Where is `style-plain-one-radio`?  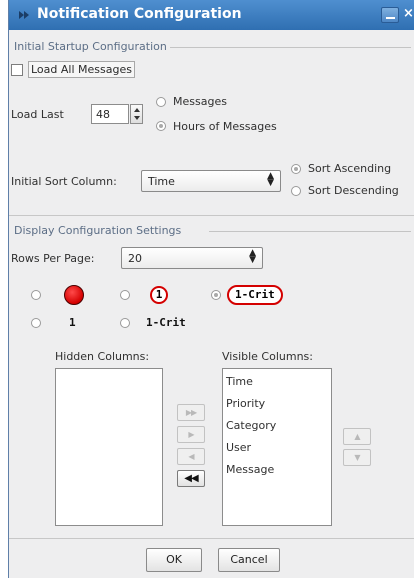 style-plain-one-radio is located at coordinates (36, 323).